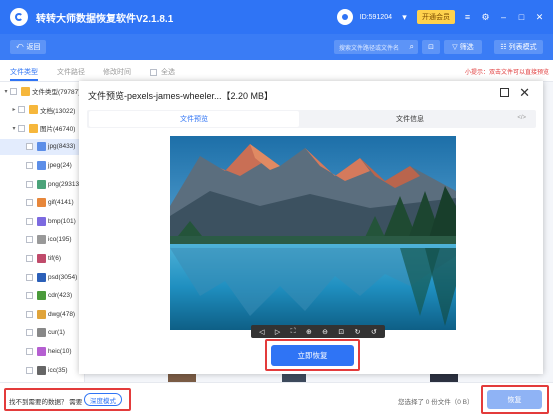 This screenshot has height=415, width=553. I want to click on app-title: 转转大师数据恢复软件V2.1.8.1, so click(105, 19).